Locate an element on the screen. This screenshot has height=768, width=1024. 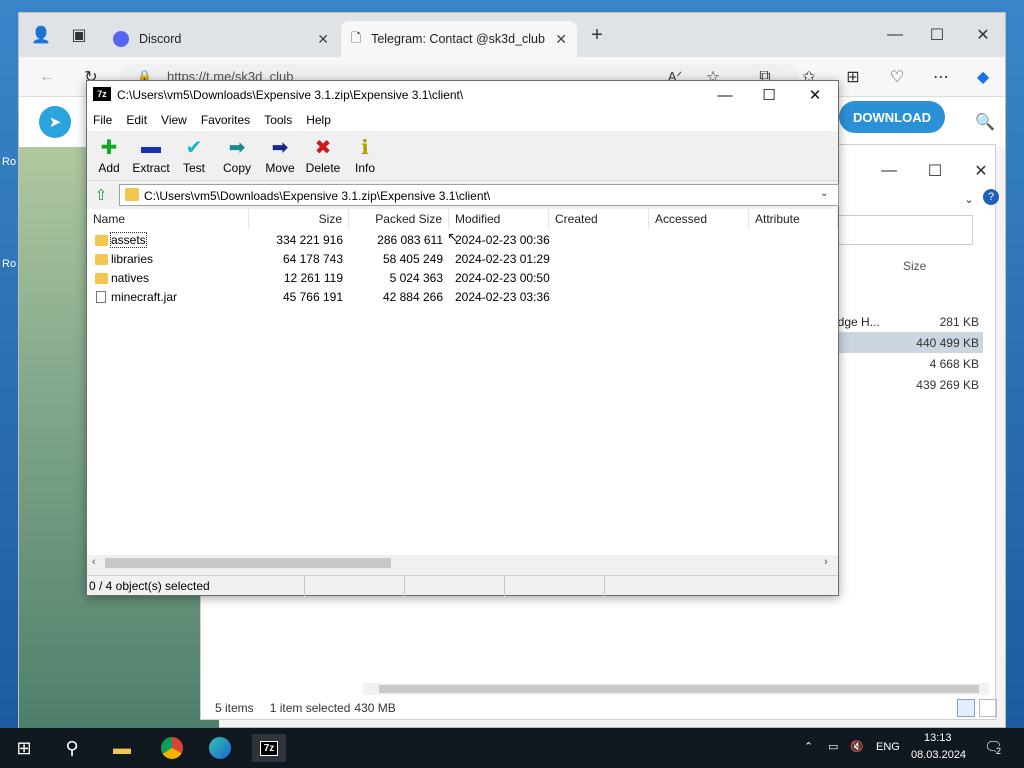
tab-title: Discord is located at coordinates (160, 39).